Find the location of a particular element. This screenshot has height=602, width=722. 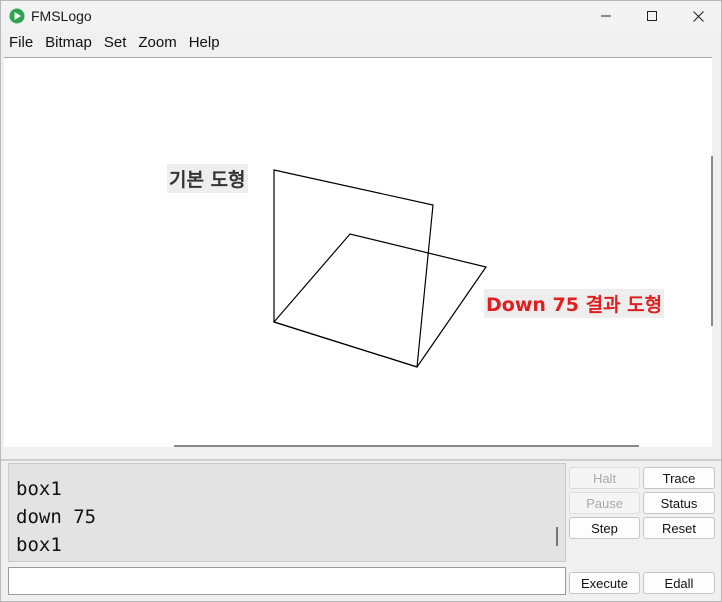

close-button is located at coordinates (698, 16).